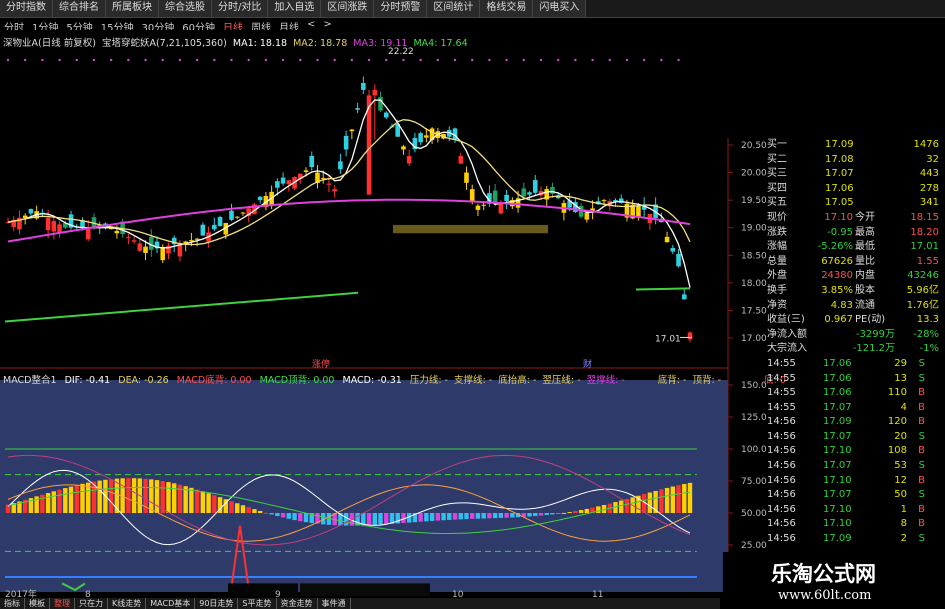 The width and height of the screenshot is (945, 609). Describe the element at coordinates (365, 589) in the screenshot. I see `overlay-block` at that location.